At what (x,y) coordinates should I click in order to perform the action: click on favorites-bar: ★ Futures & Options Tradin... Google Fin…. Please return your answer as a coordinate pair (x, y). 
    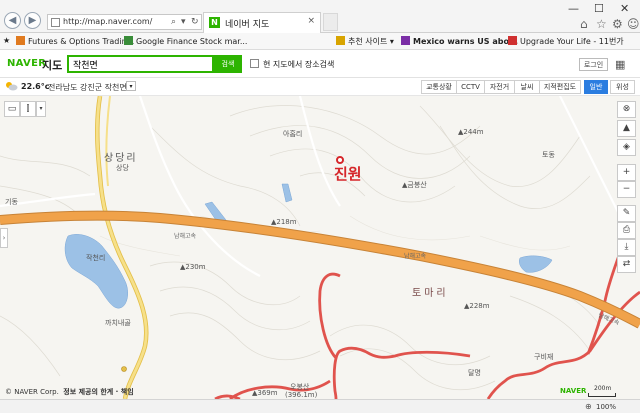
    Looking at the image, I should click on (320, 41).